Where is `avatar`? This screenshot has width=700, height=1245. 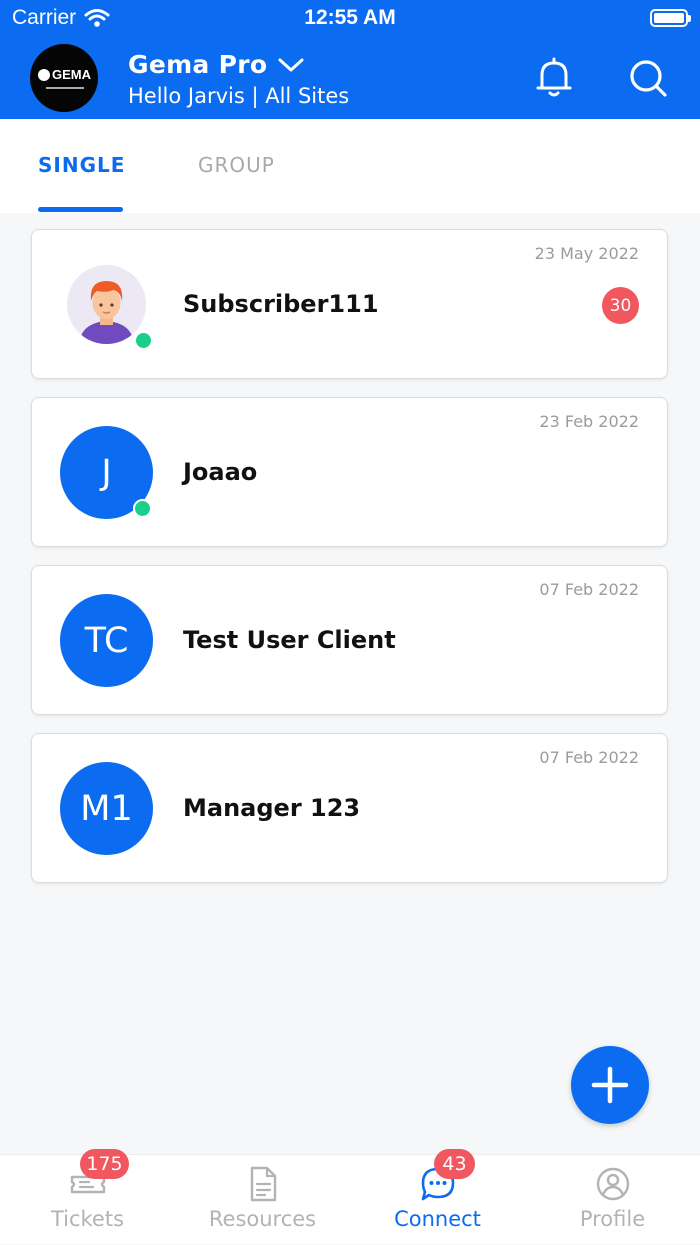
avatar is located at coordinates (106, 304).